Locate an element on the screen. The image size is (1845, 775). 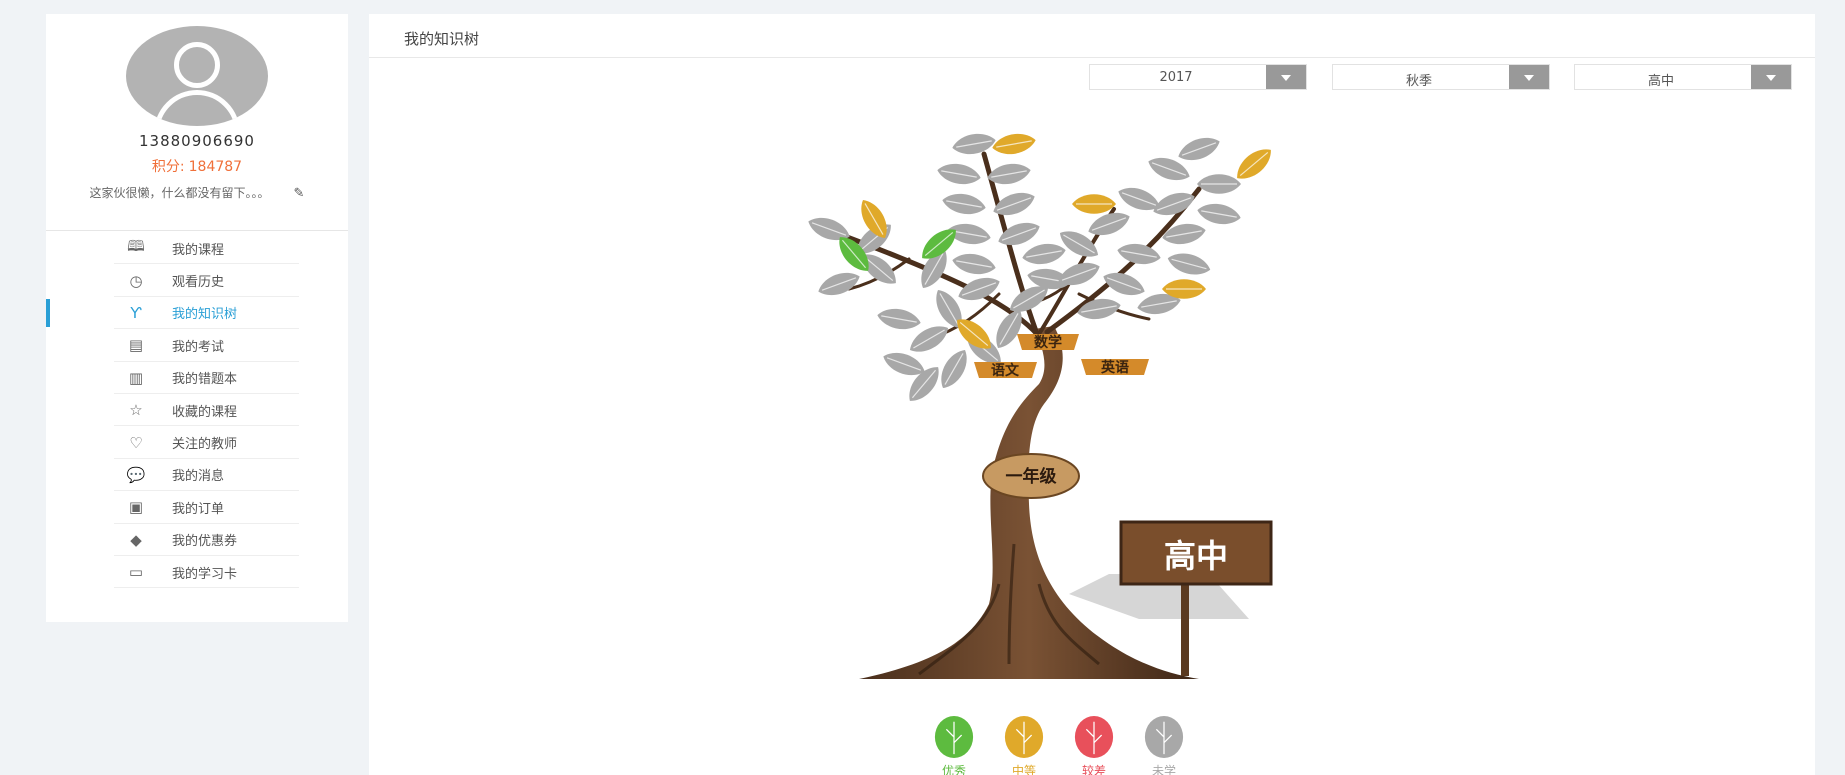
subject-tag-math: 数学 is located at coordinates (1048, 342).